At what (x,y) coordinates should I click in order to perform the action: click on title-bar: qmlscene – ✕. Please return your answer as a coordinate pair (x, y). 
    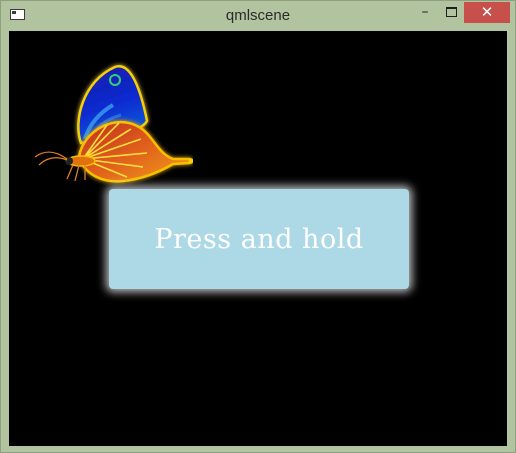
    Looking at the image, I should click on (258, 16).